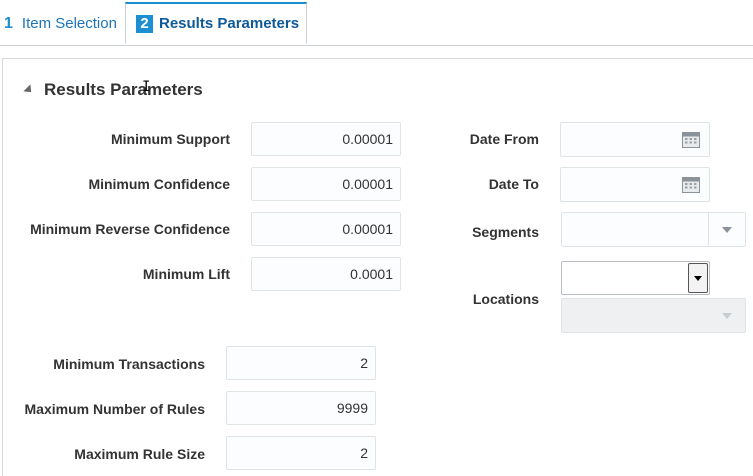  What do you see at coordinates (130, 229) in the screenshot?
I see `minimum-reverse-confidence-label: Minimum Reverse Confidence` at bounding box center [130, 229].